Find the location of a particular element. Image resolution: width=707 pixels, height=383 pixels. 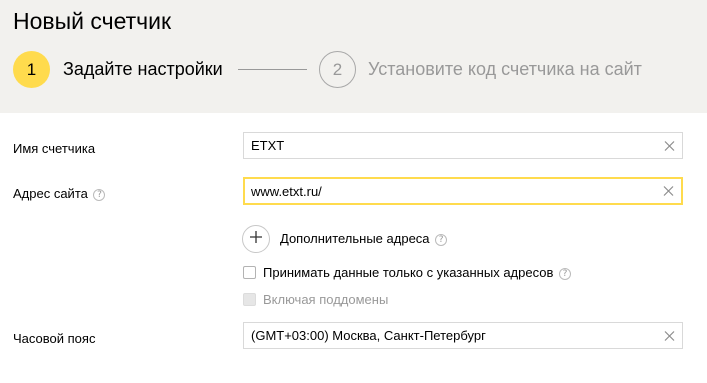

accept-only-specified-checkbox is located at coordinates (249, 272).